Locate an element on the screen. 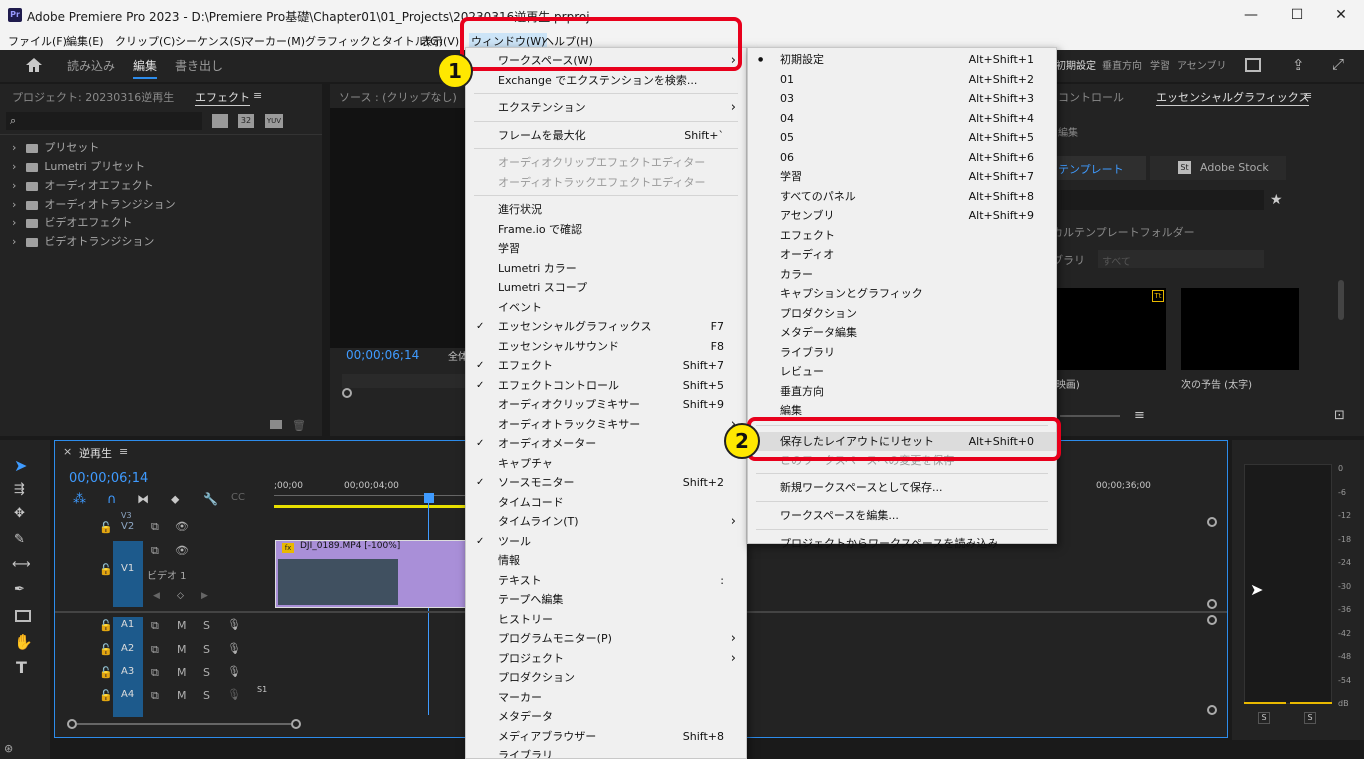 The height and width of the screenshot is (759, 1364). prev-keyframe-icon: ◀ is located at coordinates (156, 596).